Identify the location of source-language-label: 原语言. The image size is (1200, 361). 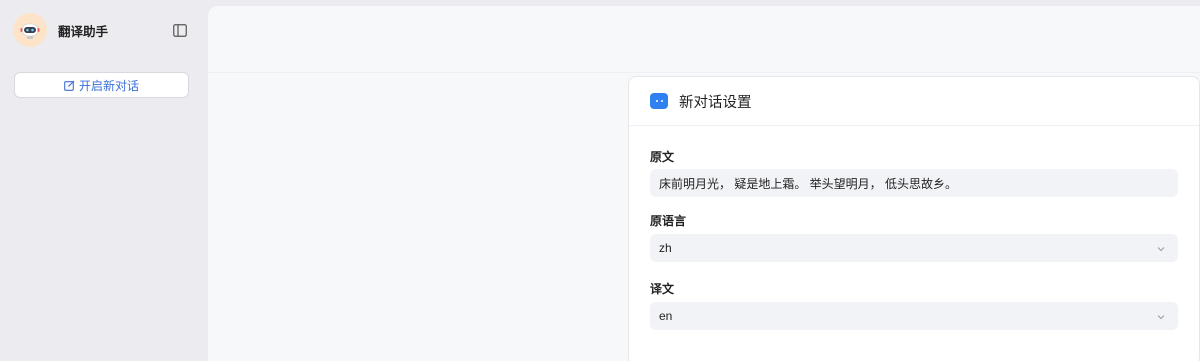
(668, 221).